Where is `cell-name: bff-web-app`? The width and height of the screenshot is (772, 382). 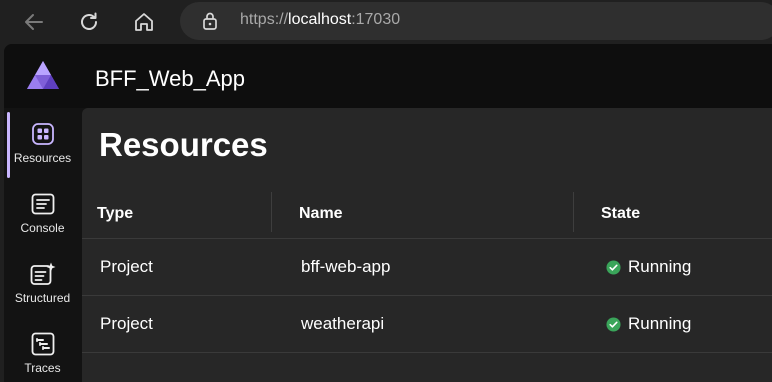
cell-name: bff-web-app is located at coordinates (345, 267).